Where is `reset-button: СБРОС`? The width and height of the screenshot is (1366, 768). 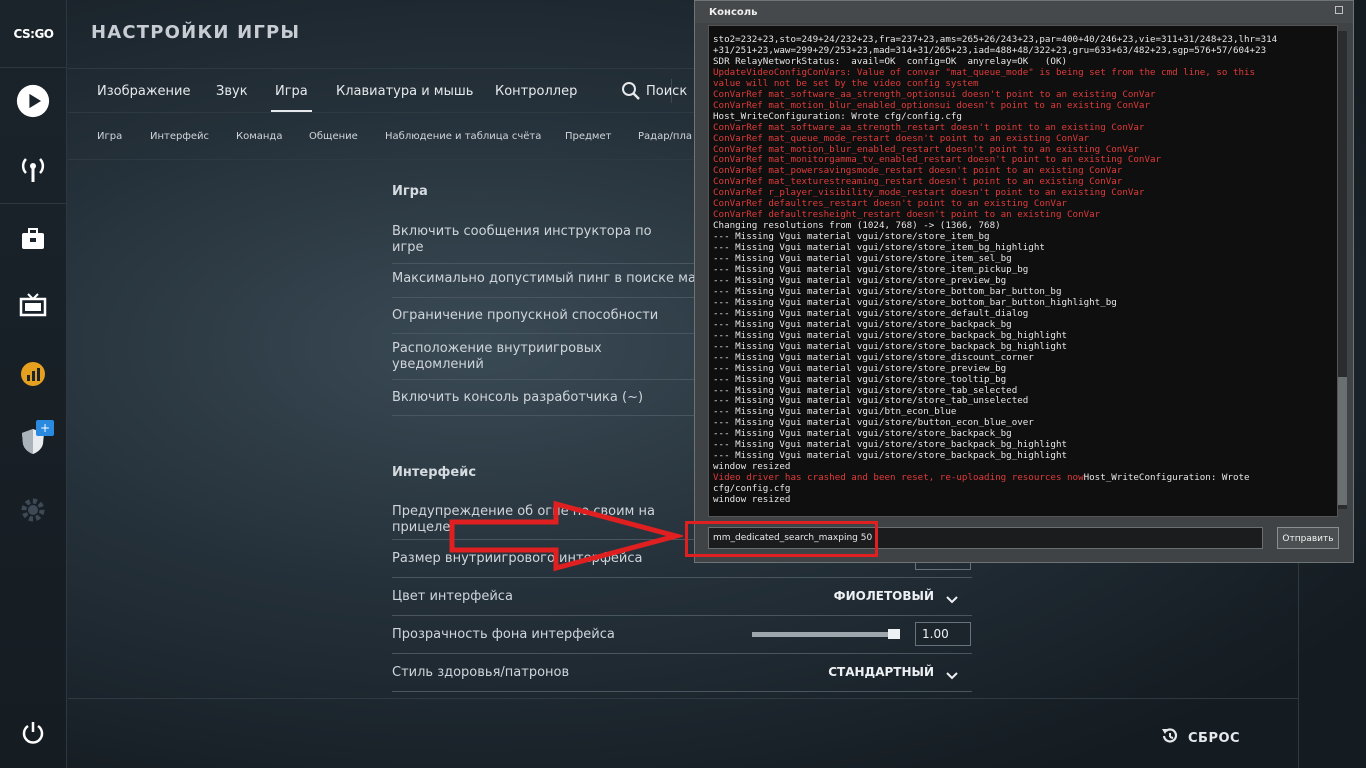
reset-button: СБРОС is located at coordinates (1200, 738).